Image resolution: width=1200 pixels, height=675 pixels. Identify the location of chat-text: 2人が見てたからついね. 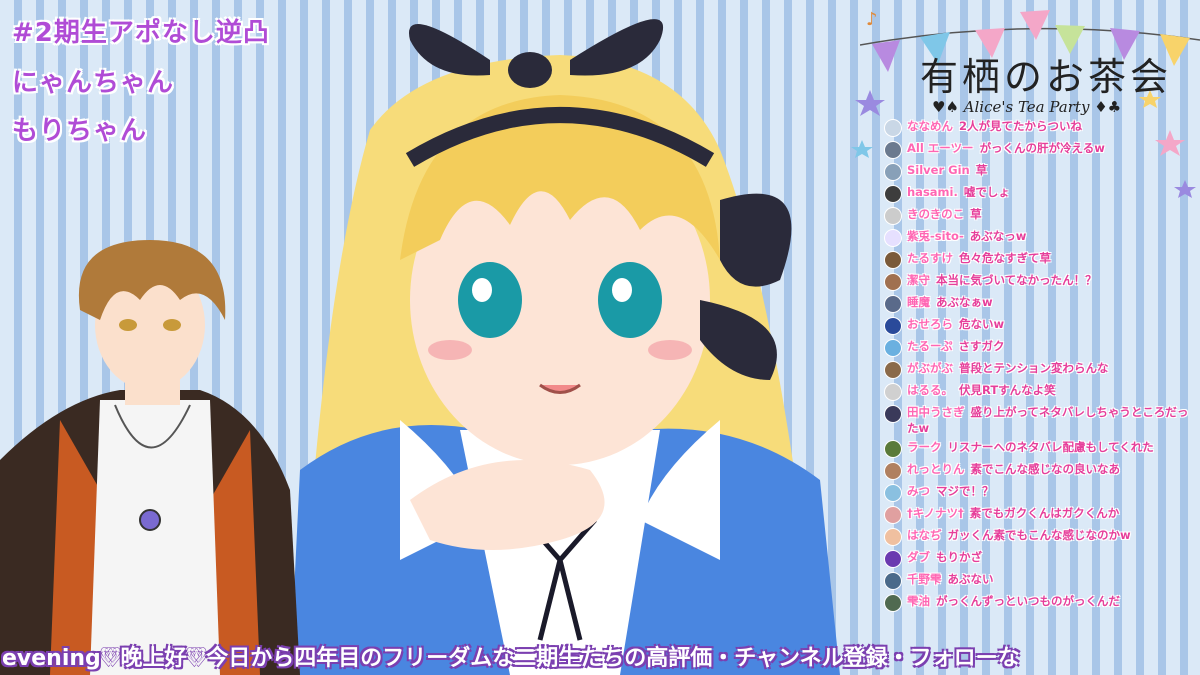
(1021, 126).